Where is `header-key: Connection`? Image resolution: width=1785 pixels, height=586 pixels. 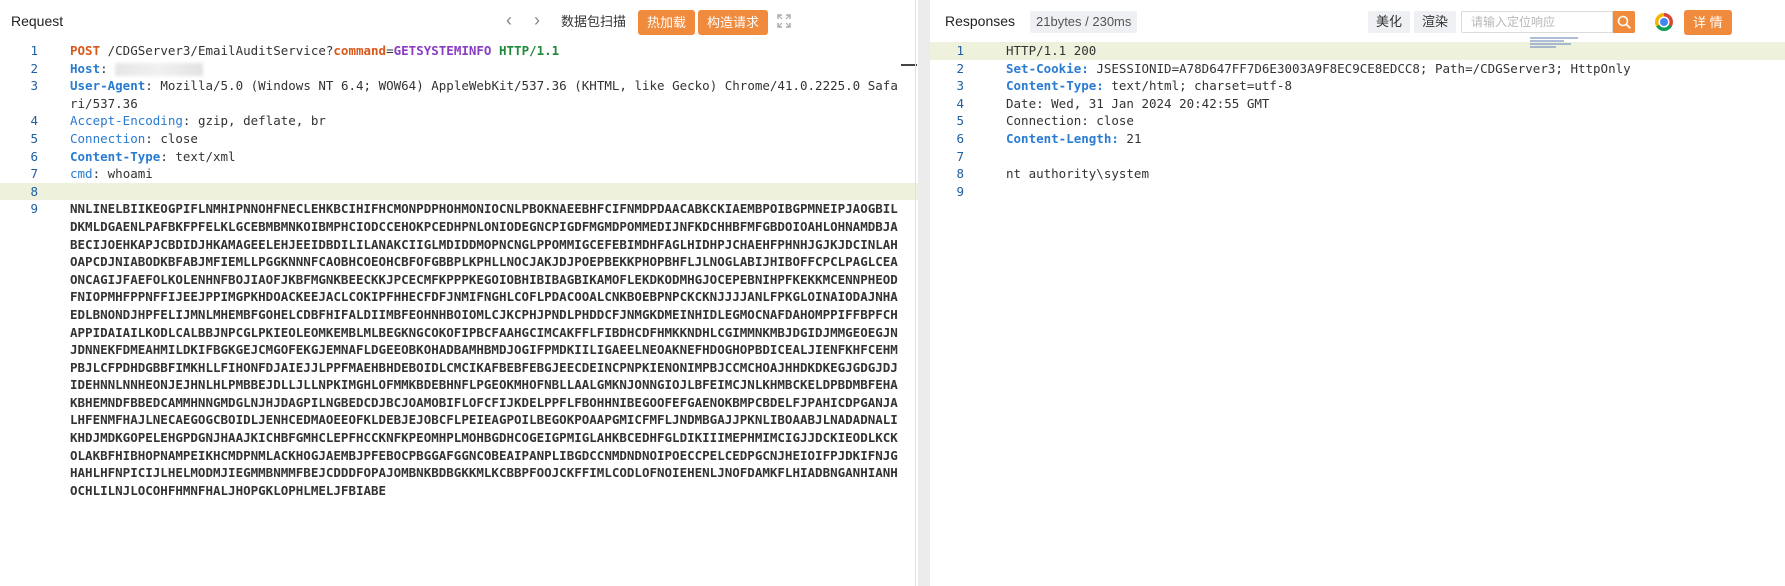
header-key: Connection is located at coordinates (108, 138).